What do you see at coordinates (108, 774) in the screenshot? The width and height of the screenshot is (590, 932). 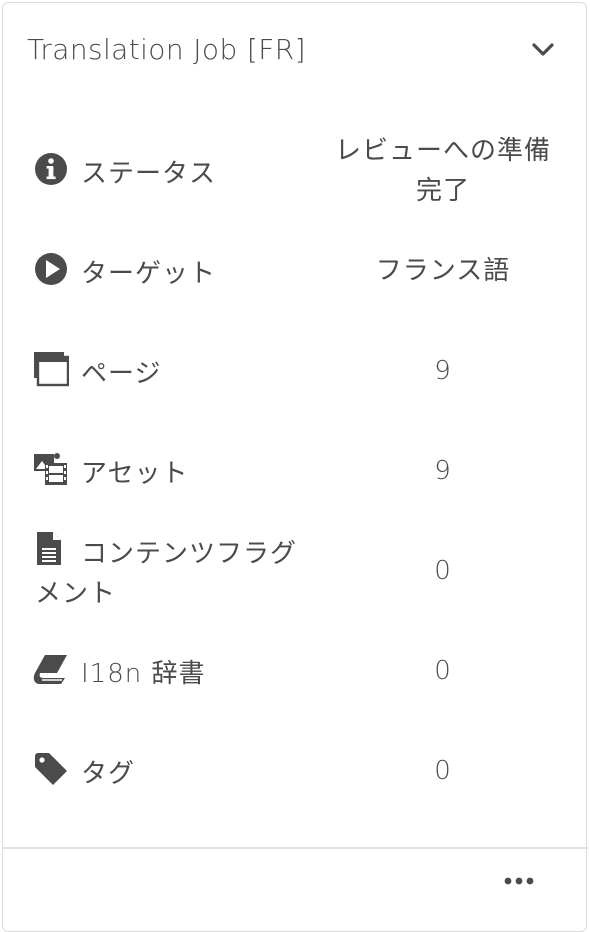 I see `row-label: タグ` at bounding box center [108, 774].